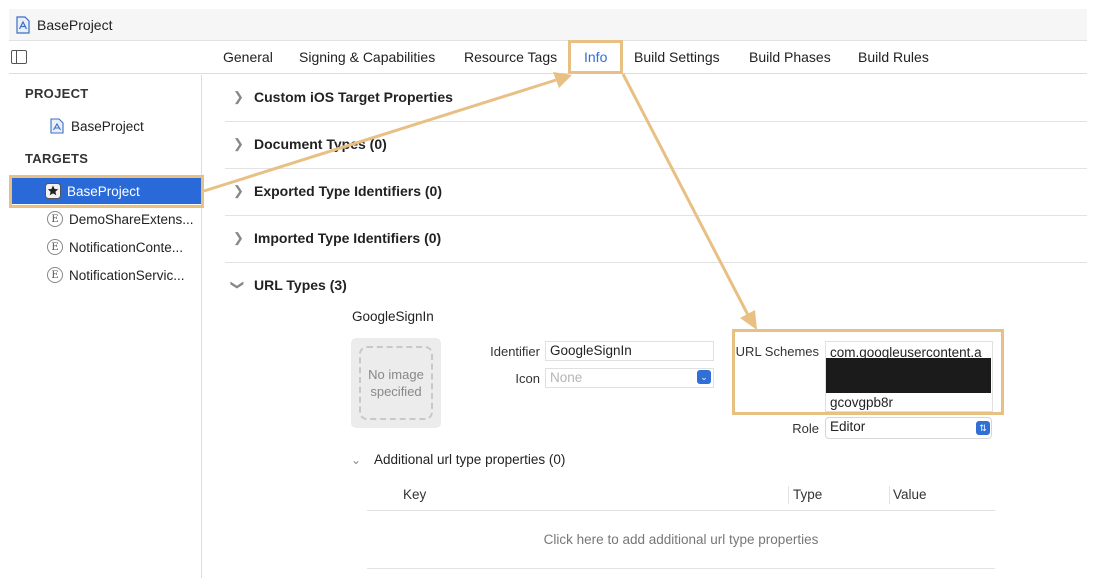  What do you see at coordinates (393, 316) in the screenshot?
I see `url-type-name: GoogleSignIn` at bounding box center [393, 316].